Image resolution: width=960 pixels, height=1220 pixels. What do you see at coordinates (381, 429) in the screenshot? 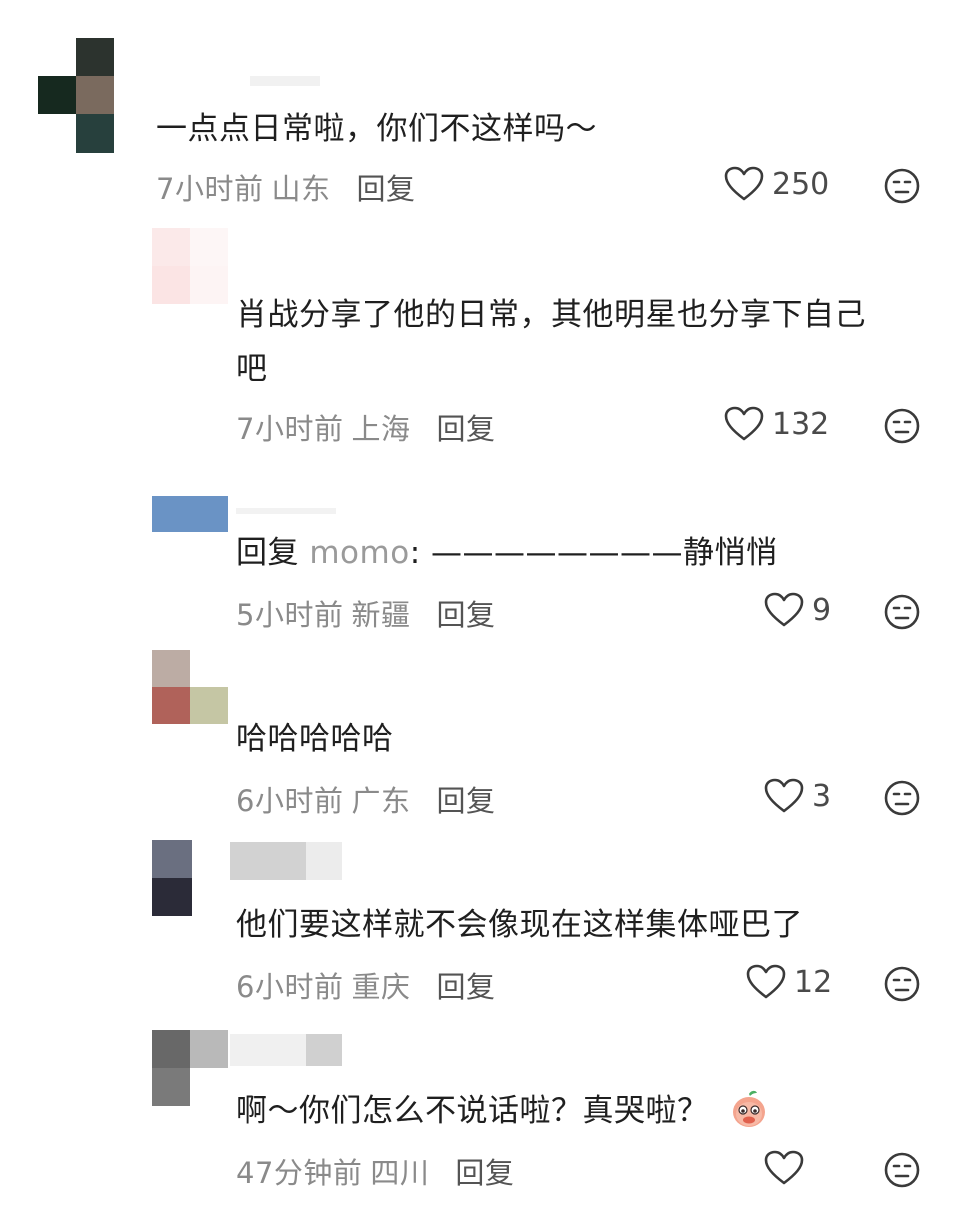
I see `ip-location: 上海` at bounding box center [381, 429].